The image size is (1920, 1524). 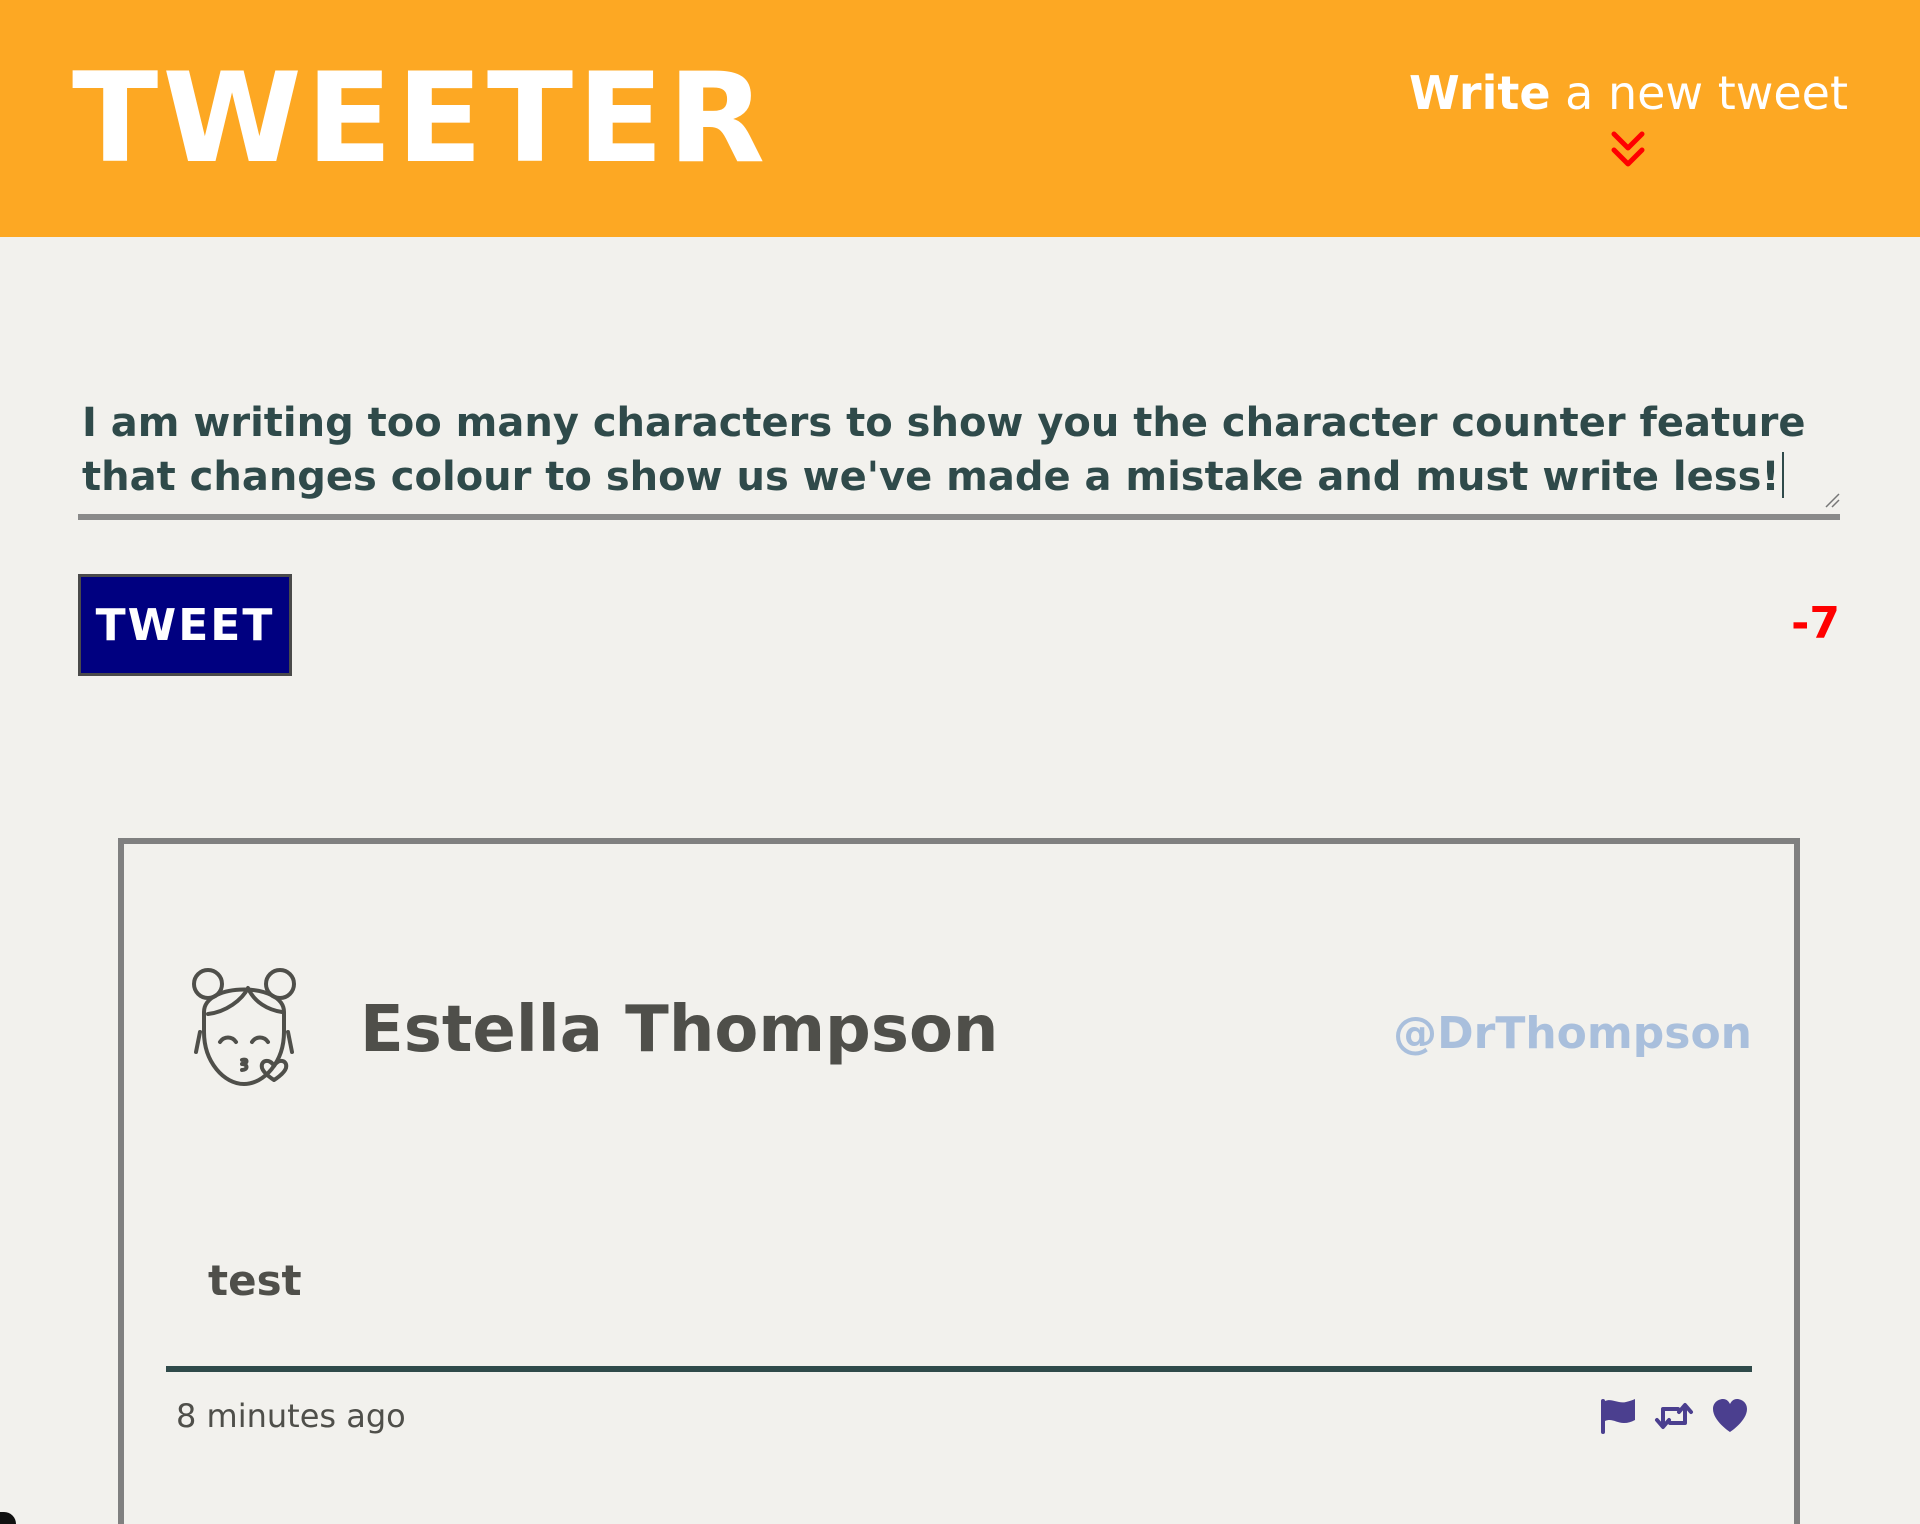 I want to click on tweet-author-handle: @DrThompson, so click(x=1572, y=1034).